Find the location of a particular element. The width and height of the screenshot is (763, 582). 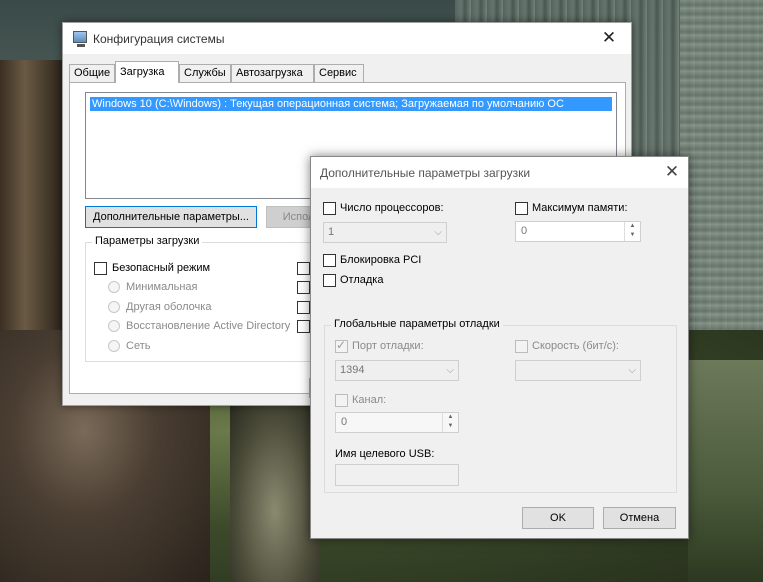

boot-log-checkbox is located at coordinates (303, 287).